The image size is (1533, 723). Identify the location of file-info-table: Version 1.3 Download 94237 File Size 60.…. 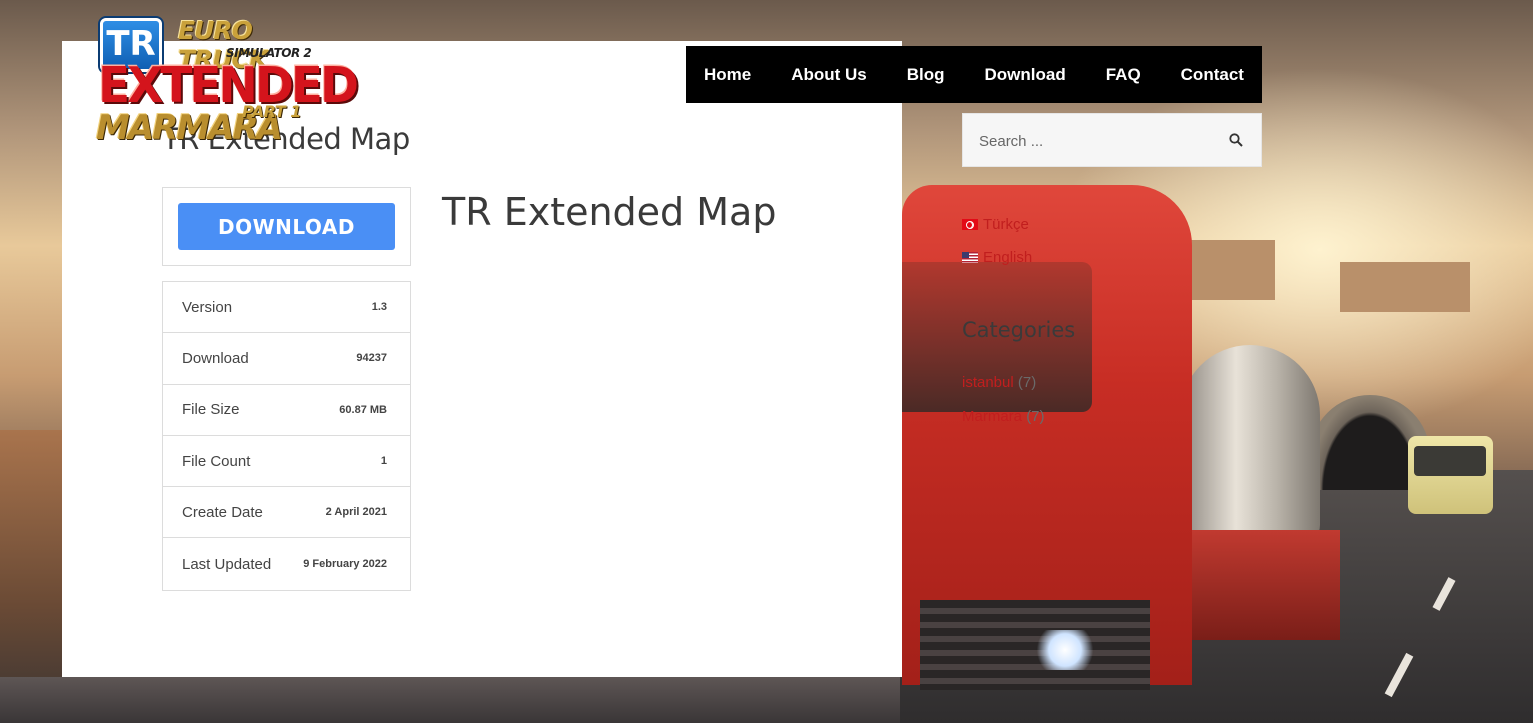
(286, 436).